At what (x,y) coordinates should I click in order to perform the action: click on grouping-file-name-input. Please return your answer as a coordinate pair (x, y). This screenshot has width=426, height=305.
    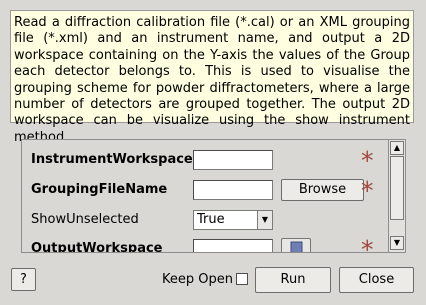
    Looking at the image, I should click on (233, 190).